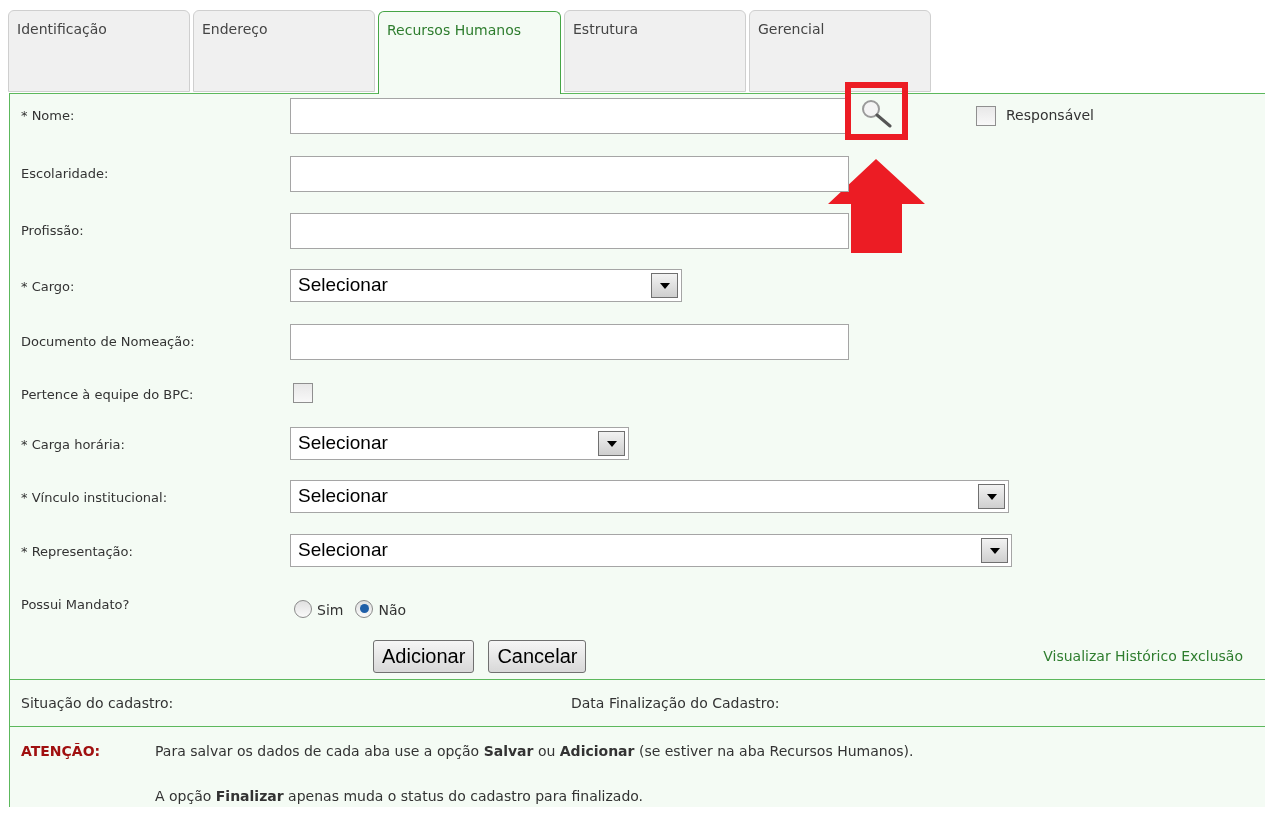 The image size is (1265, 820). Describe the element at coordinates (53, 231) in the screenshot. I see `field-label: Profissão:` at that location.